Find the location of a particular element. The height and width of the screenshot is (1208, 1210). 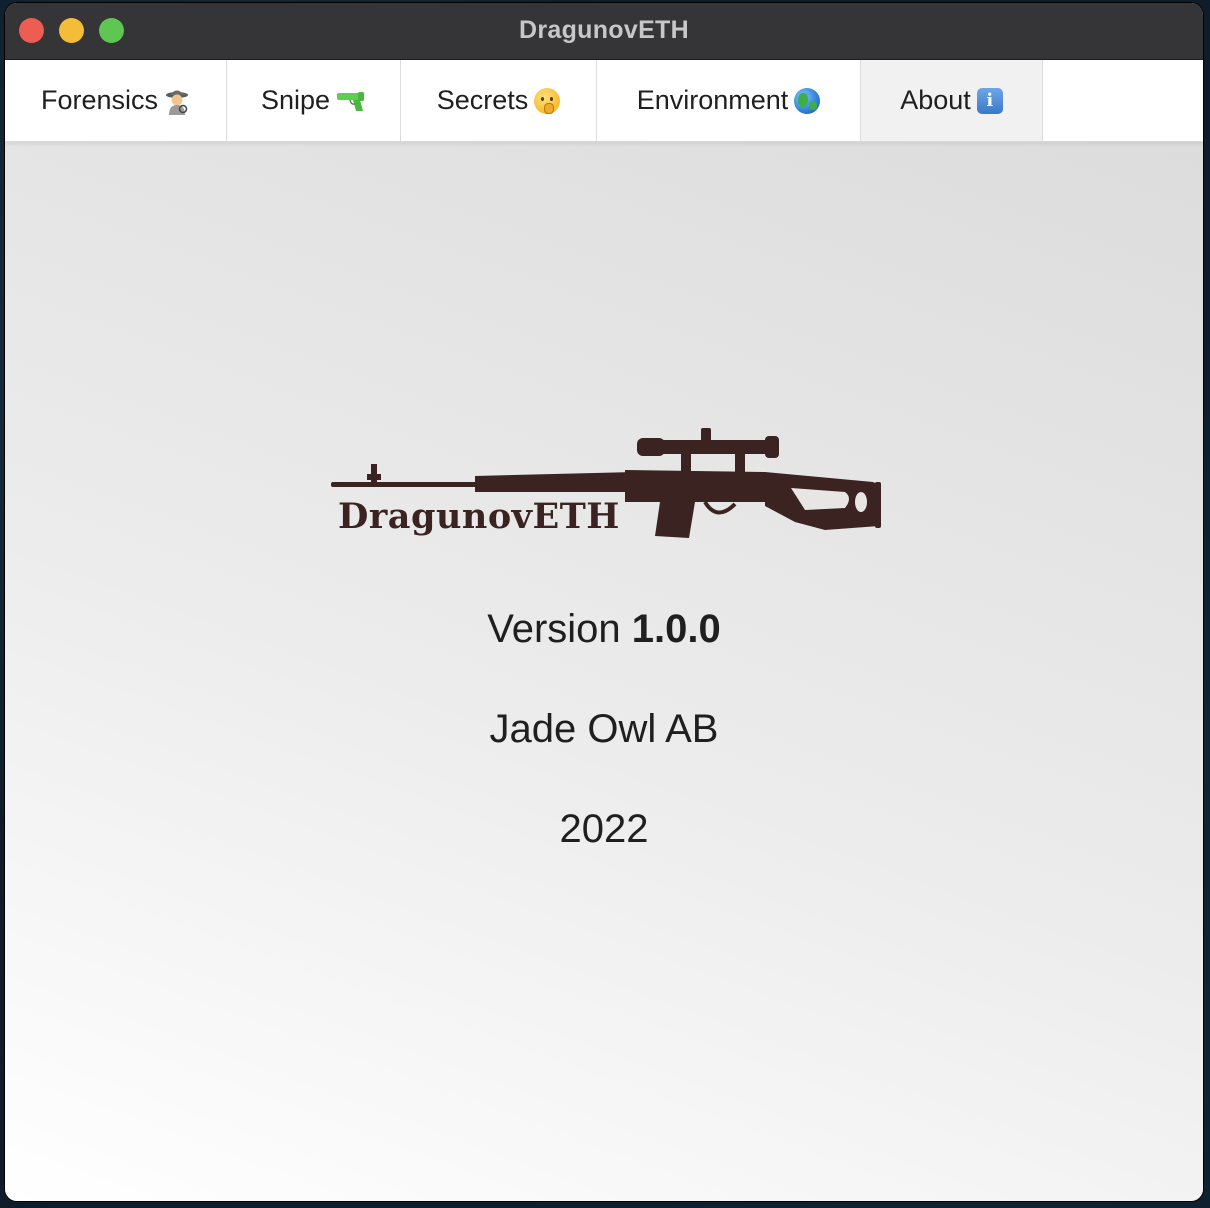

tab-forensics: Forensics is located at coordinates (116, 100).